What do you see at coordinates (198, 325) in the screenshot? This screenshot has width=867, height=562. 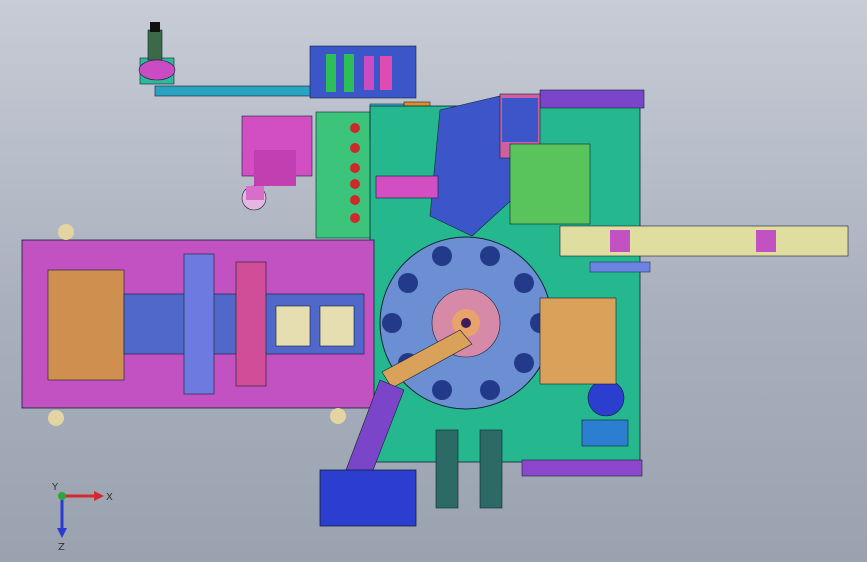 I see `left-feeder-module` at bounding box center [198, 325].